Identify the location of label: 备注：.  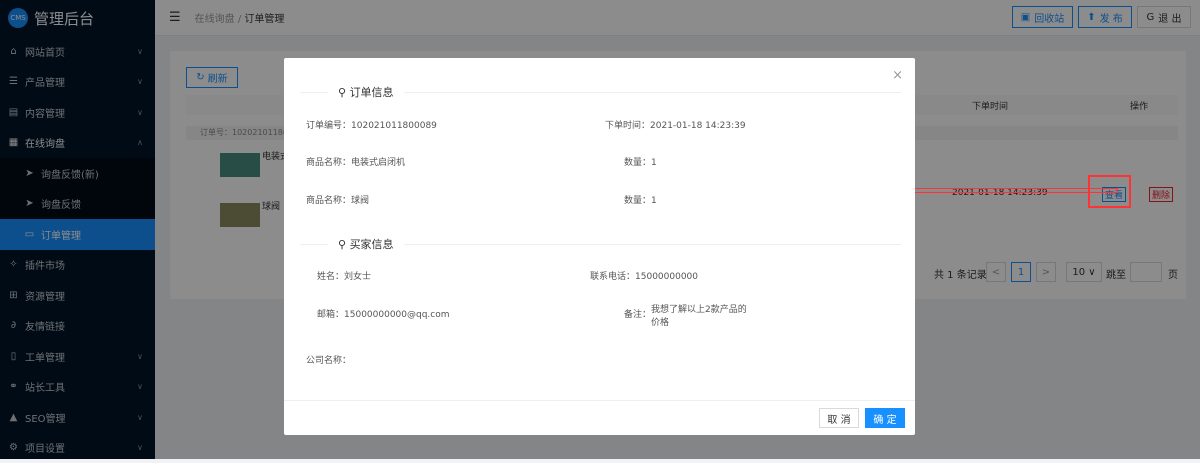
(637, 315).